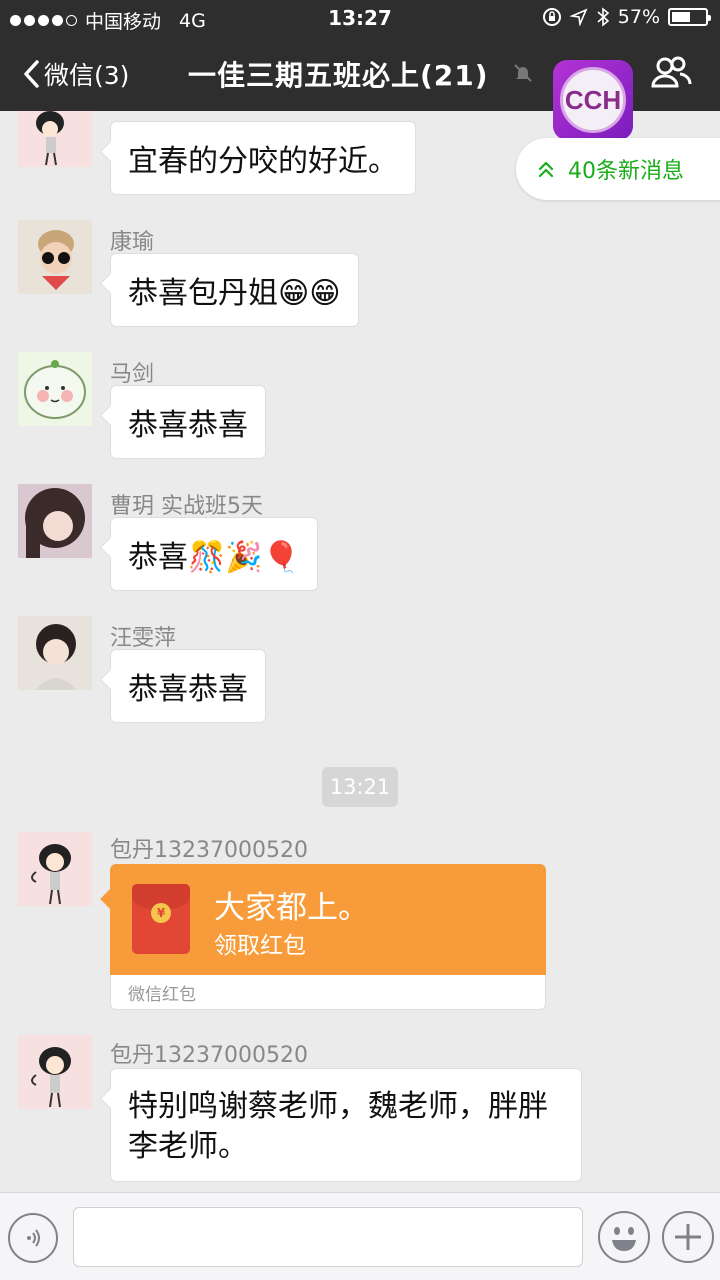 Image resolution: width=720 pixels, height=1280 pixels. Describe the element at coordinates (161, 919) in the screenshot. I see `red-envelope-icon: ¥` at that location.